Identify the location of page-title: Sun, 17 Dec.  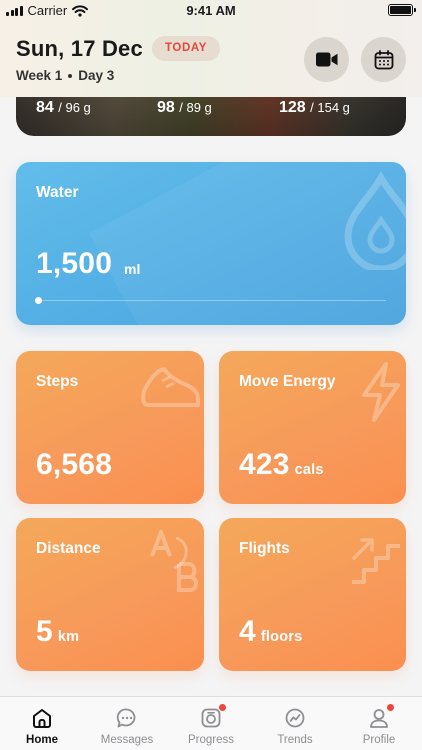
(79, 48).